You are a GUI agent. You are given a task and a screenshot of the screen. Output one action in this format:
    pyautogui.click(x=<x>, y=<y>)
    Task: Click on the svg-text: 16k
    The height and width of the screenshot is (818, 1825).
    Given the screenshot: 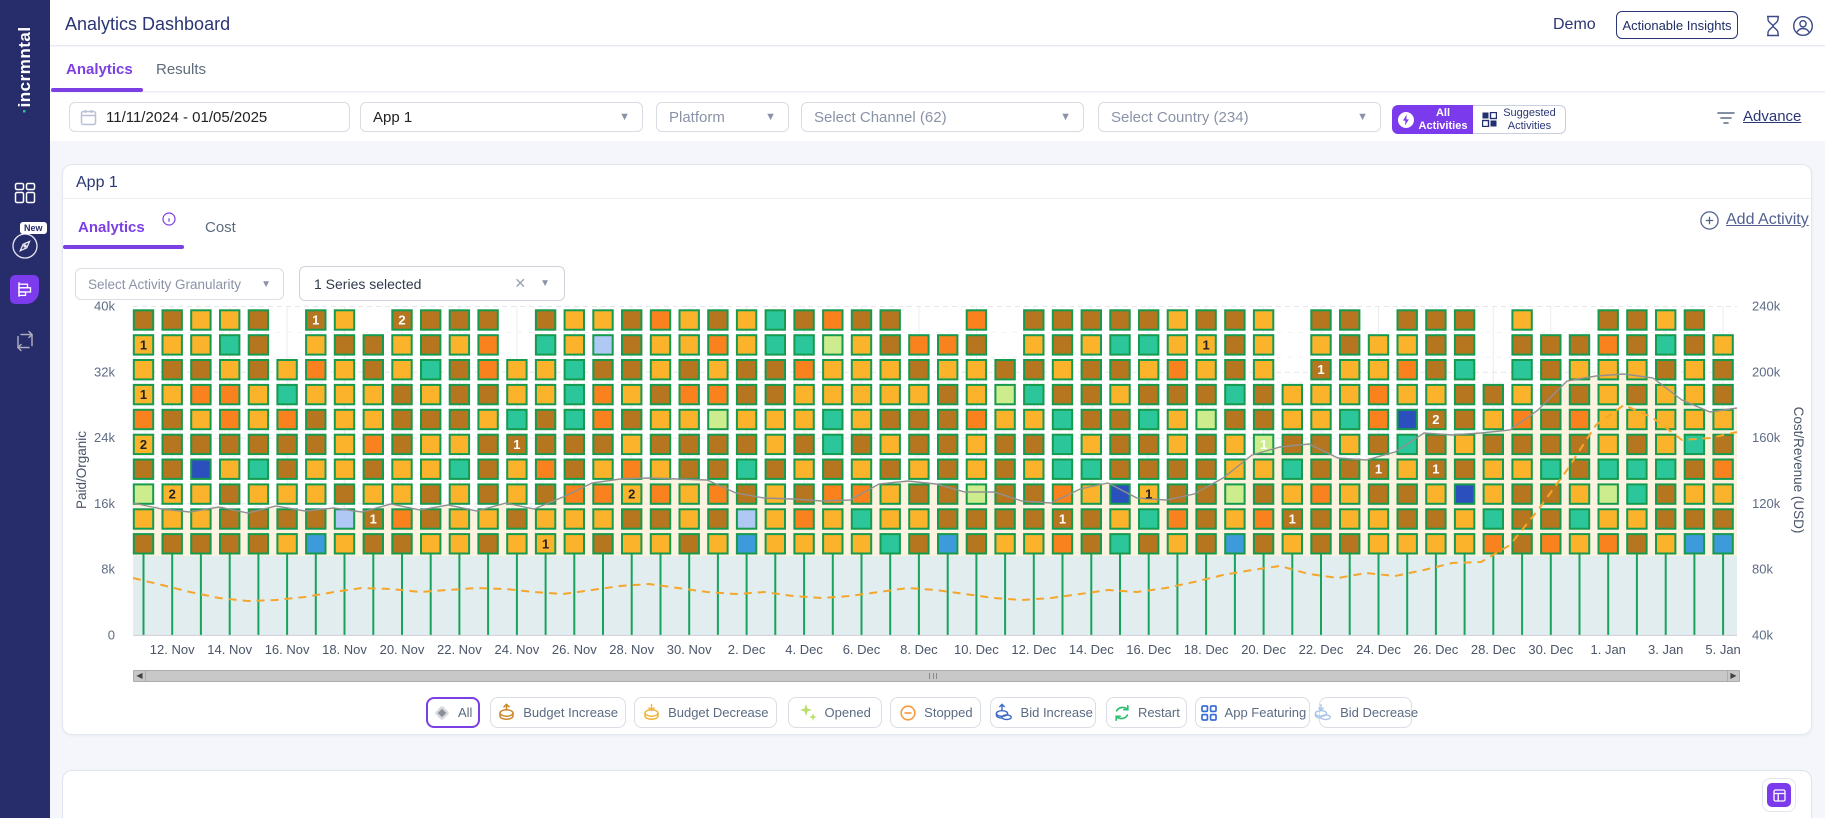 What is the action you would take?
    pyautogui.click(x=104, y=503)
    